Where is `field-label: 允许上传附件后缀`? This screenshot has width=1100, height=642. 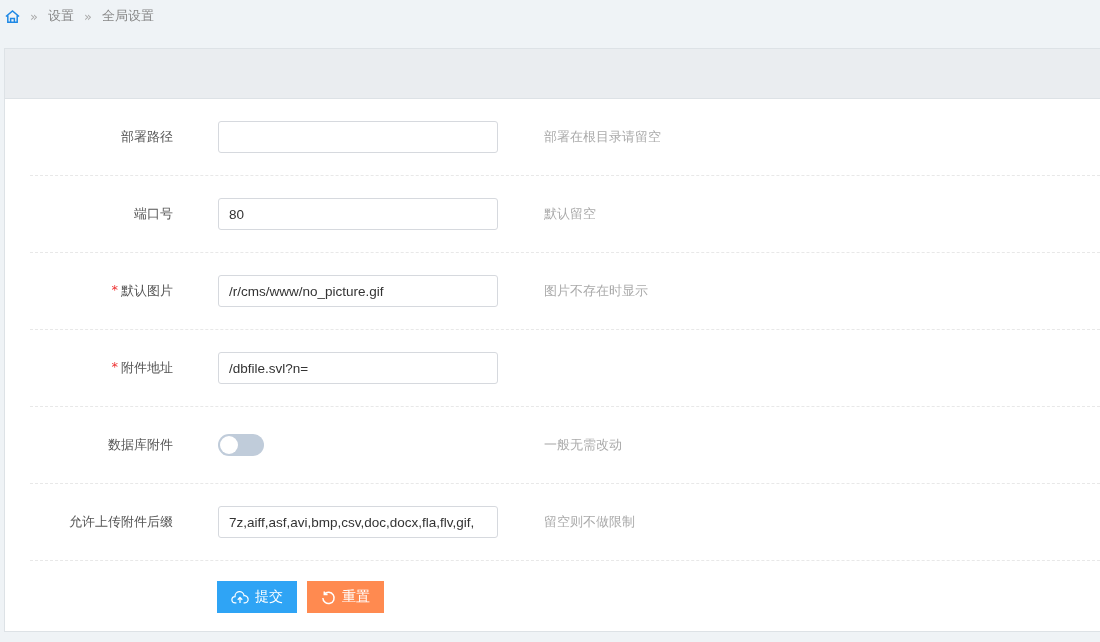
field-label: 允许上传附件后缀 is located at coordinates (121, 522).